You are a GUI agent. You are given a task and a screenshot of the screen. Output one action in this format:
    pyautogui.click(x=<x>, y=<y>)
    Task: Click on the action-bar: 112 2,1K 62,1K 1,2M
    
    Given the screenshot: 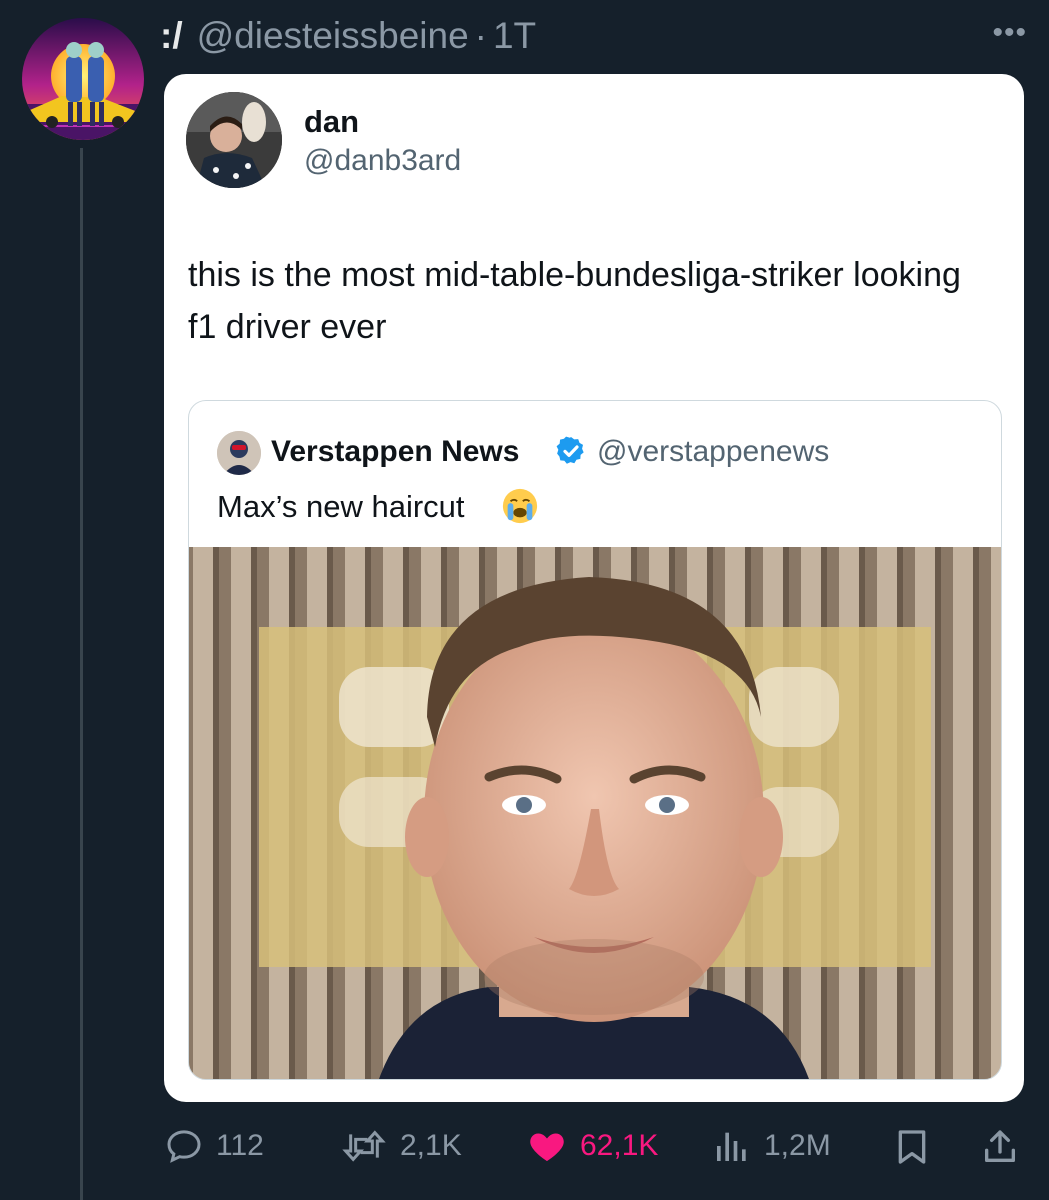 What is the action you would take?
    pyautogui.click(x=594, y=1148)
    